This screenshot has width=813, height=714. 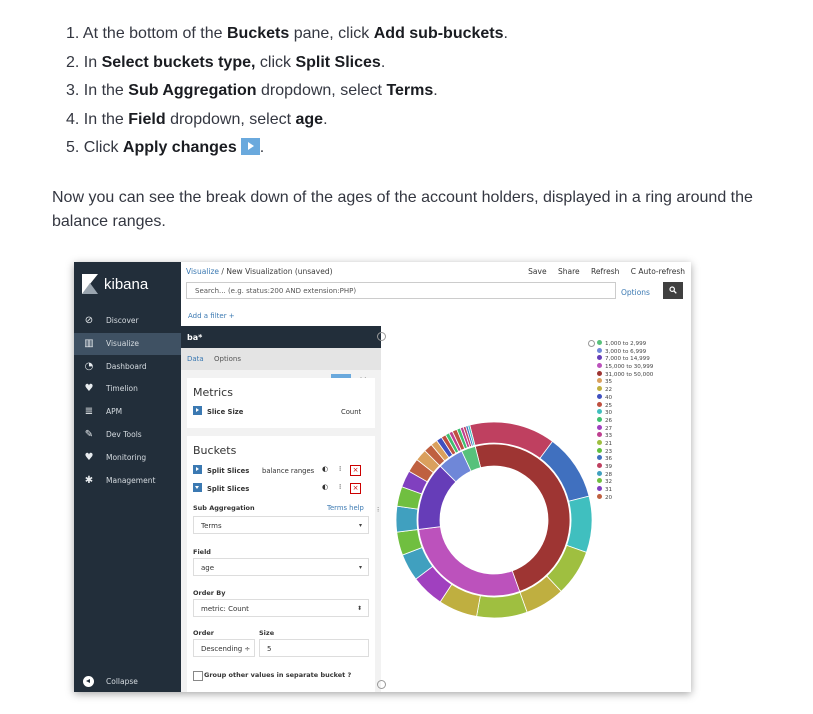 What do you see at coordinates (227, 359) in the screenshot?
I see `tab-options: Options` at bounding box center [227, 359].